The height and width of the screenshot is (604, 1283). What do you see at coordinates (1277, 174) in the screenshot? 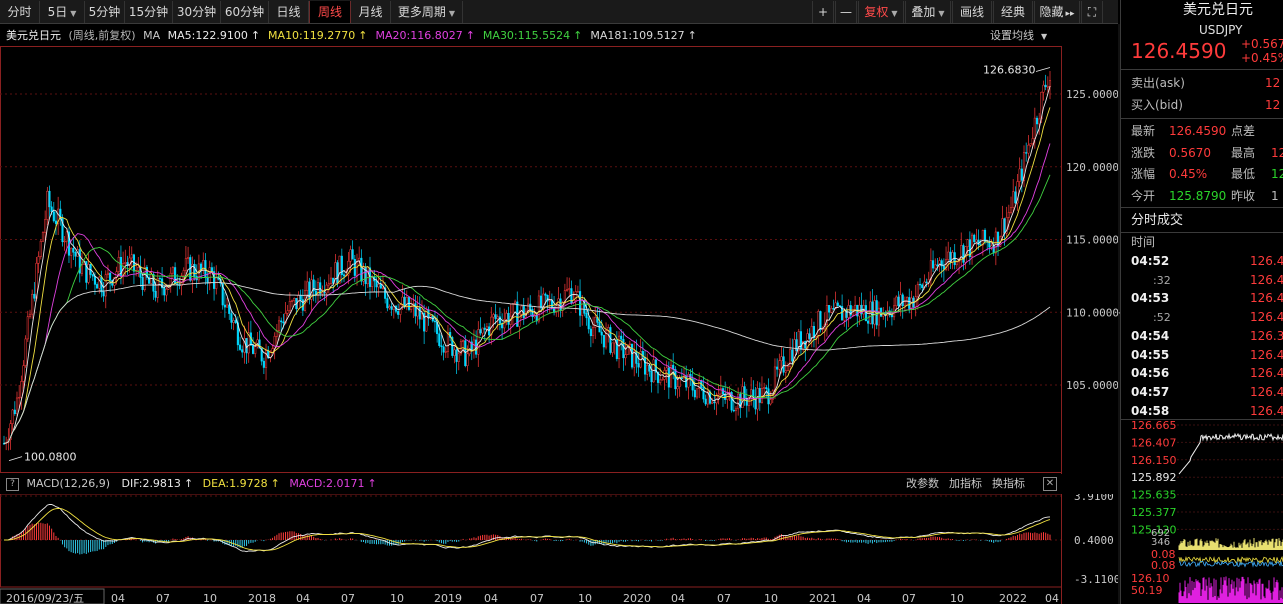
I see `stat-value: 12` at bounding box center [1277, 174].